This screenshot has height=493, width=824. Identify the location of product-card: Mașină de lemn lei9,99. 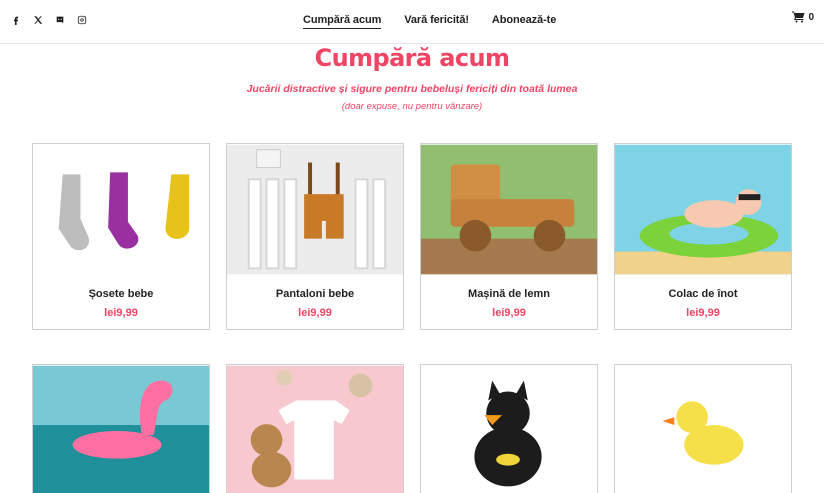
(509, 236).